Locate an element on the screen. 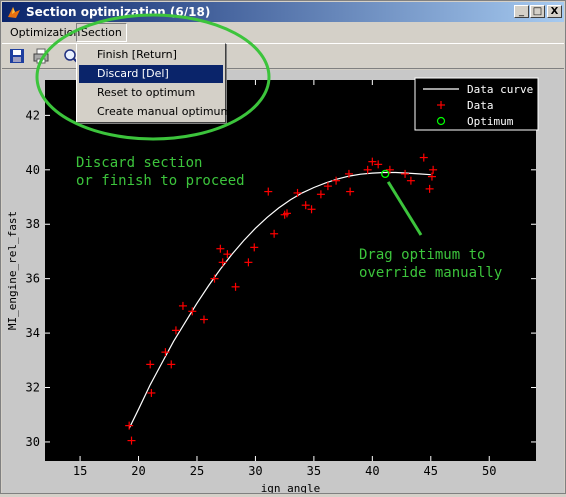 Image resolution: width=566 pixels, height=497 pixels. menu-section: Section is located at coordinates (101, 32).